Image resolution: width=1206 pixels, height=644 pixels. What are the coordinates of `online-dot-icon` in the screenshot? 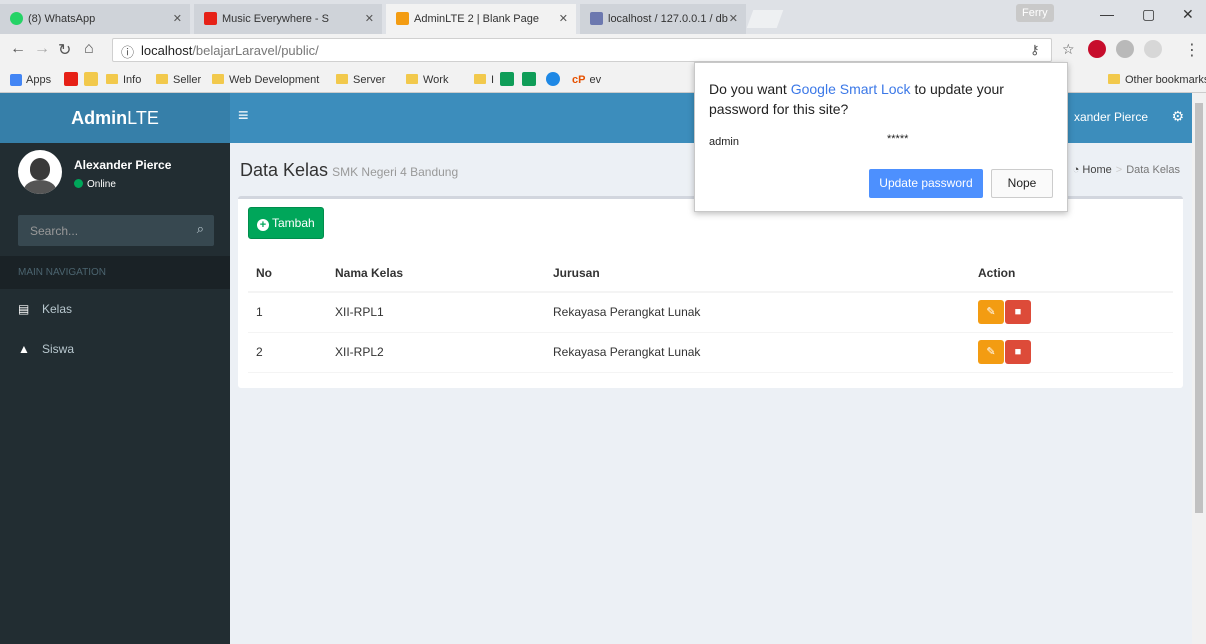 It's located at (78, 183).